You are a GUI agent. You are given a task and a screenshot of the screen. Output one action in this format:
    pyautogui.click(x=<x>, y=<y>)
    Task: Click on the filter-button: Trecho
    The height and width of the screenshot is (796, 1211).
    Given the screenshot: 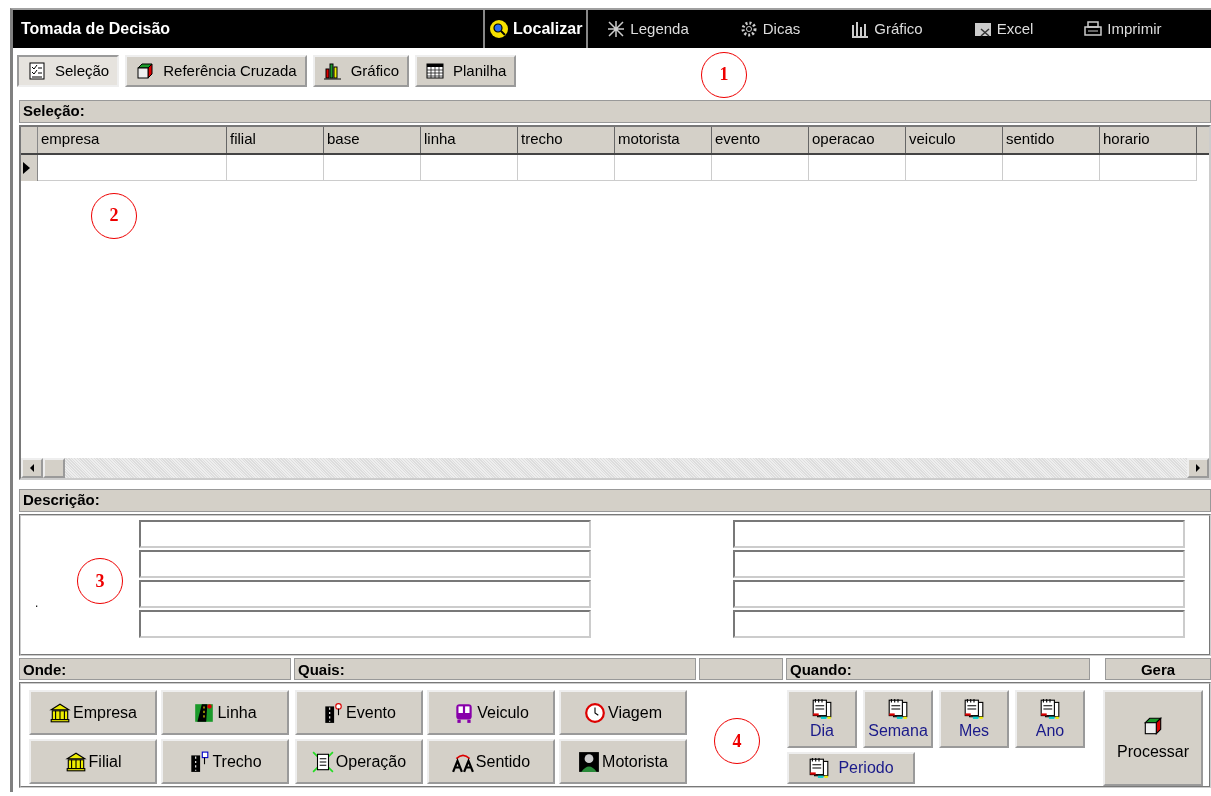 What is the action you would take?
    pyautogui.click(x=225, y=761)
    